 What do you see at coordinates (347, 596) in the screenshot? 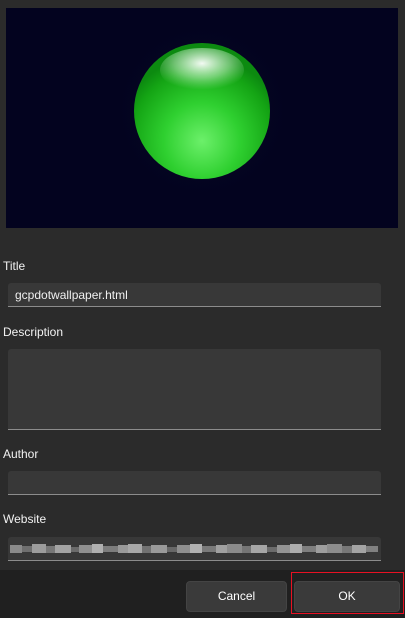
I see `ok-button: OK` at bounding box center [347, 596].